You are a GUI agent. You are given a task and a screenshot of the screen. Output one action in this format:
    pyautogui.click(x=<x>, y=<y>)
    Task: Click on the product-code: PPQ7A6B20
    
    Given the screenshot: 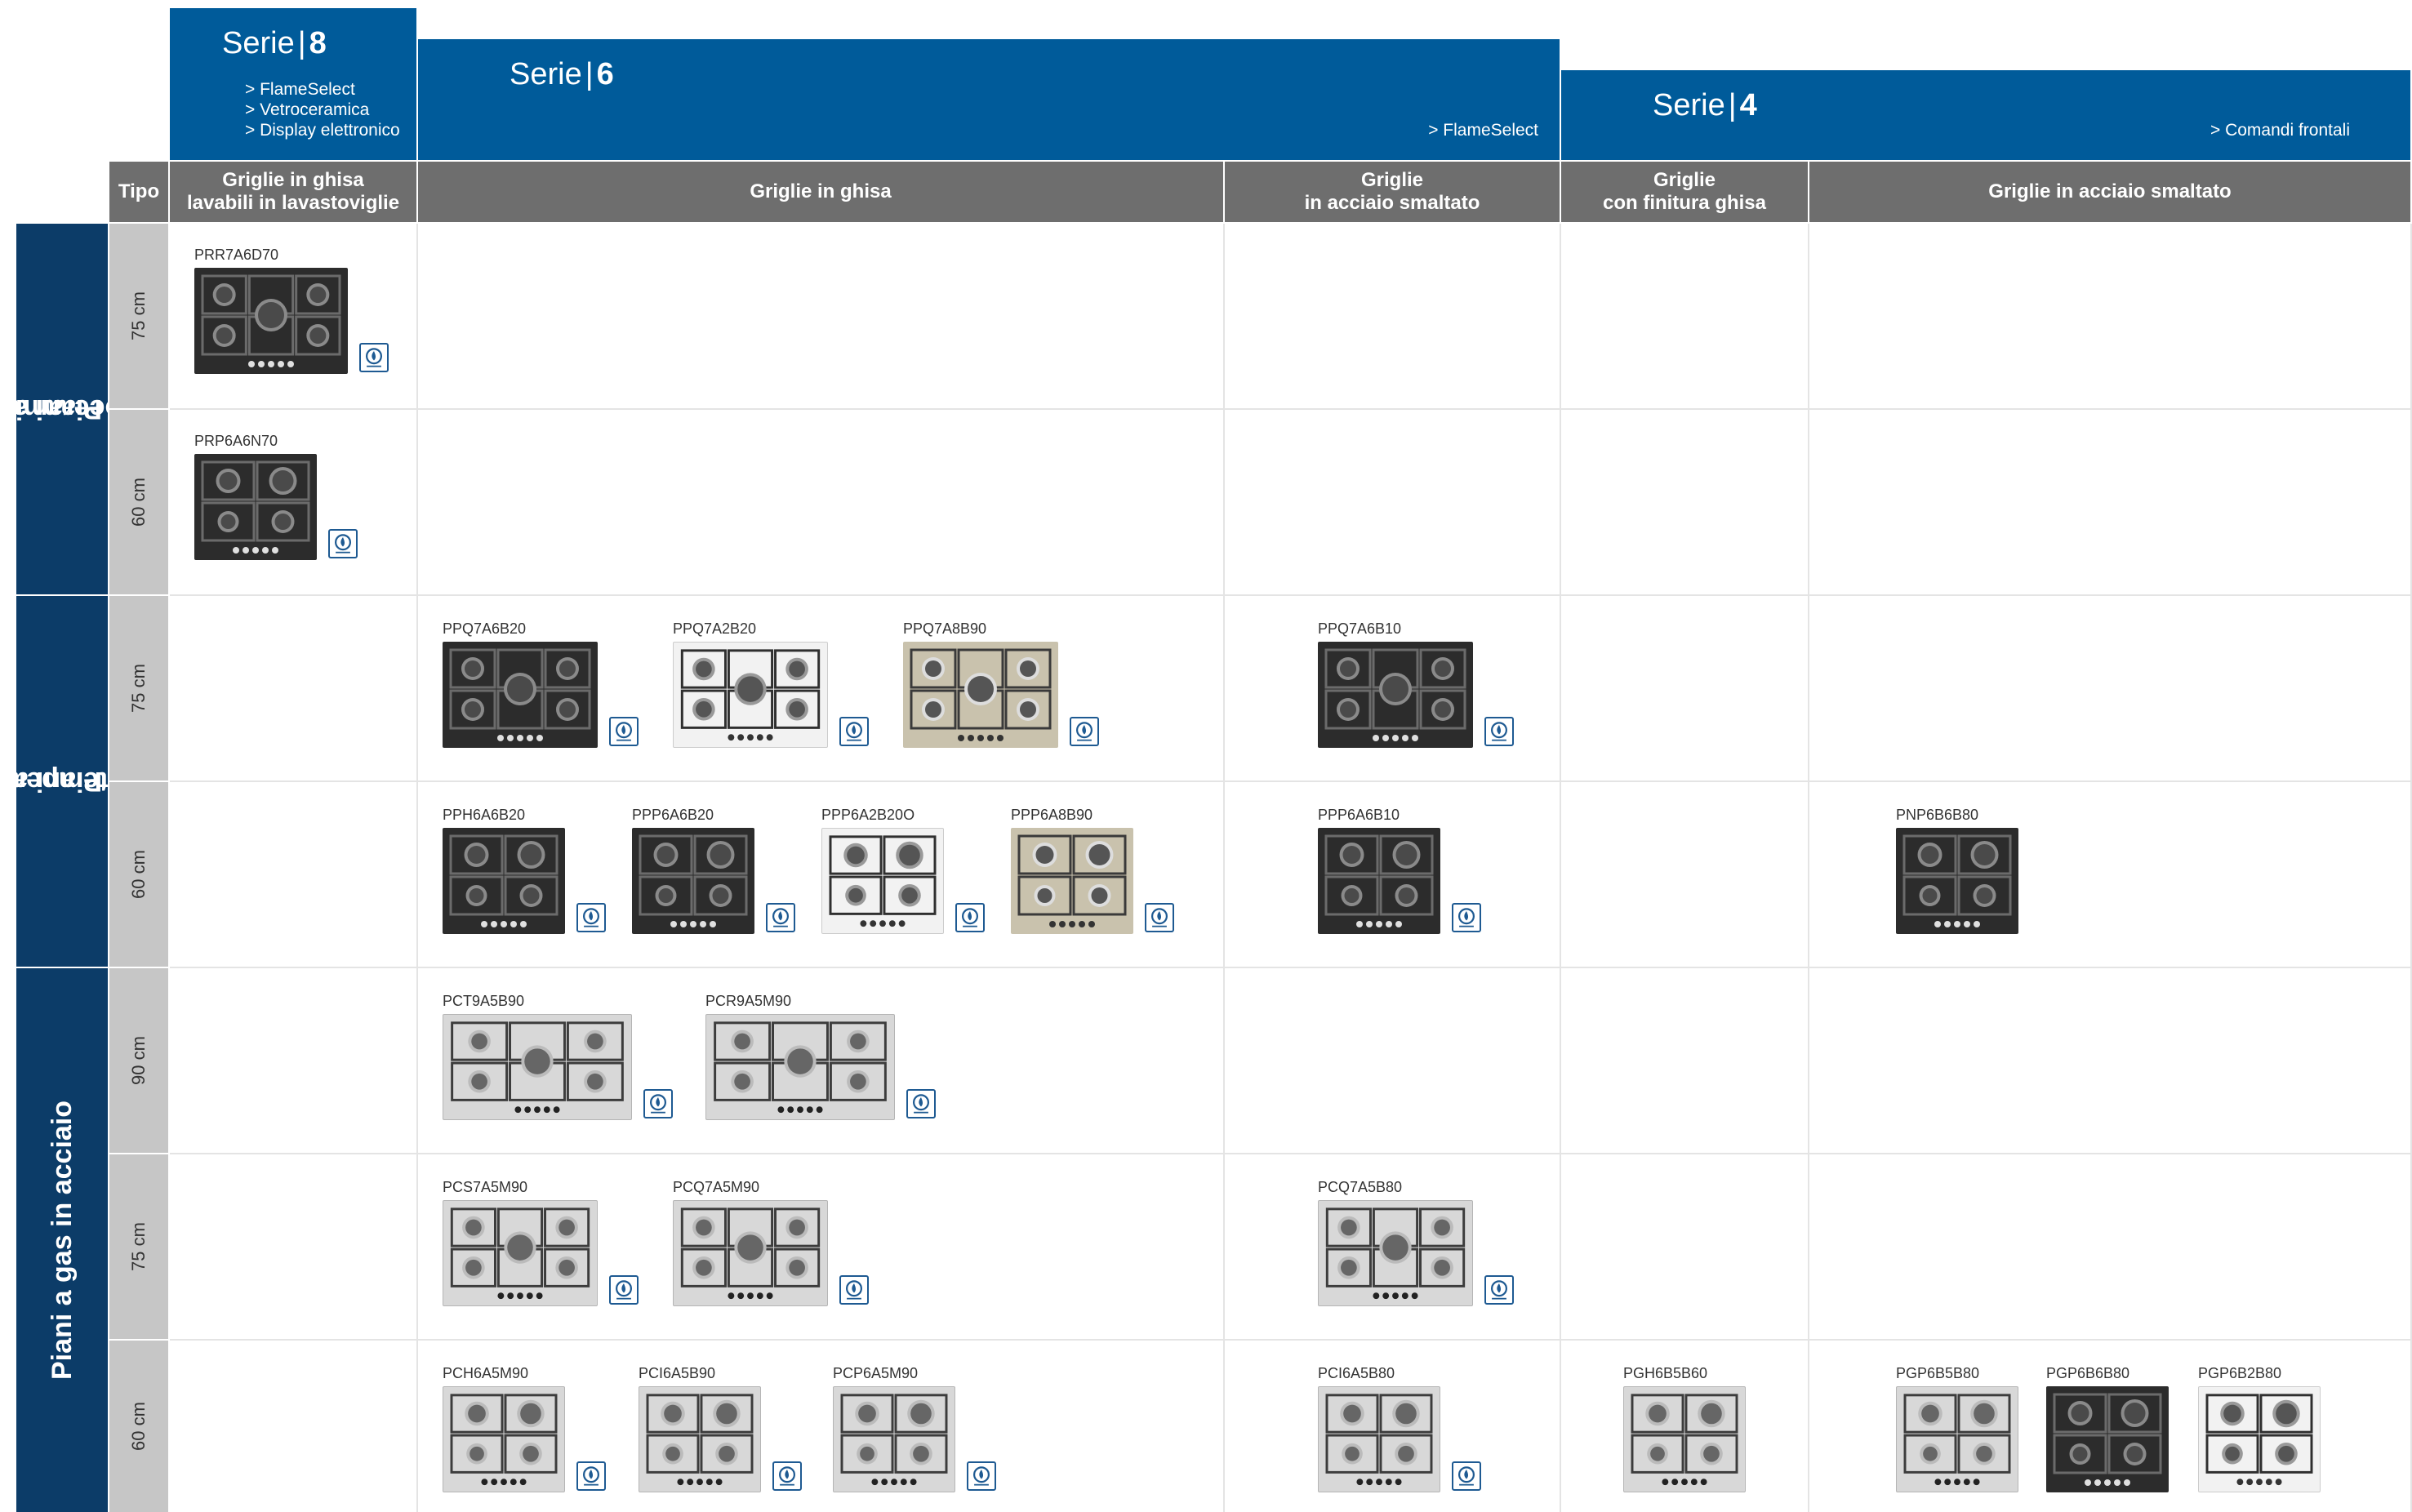 What is the action you would take?
    pyautogui.click(x=485, y=628)
    